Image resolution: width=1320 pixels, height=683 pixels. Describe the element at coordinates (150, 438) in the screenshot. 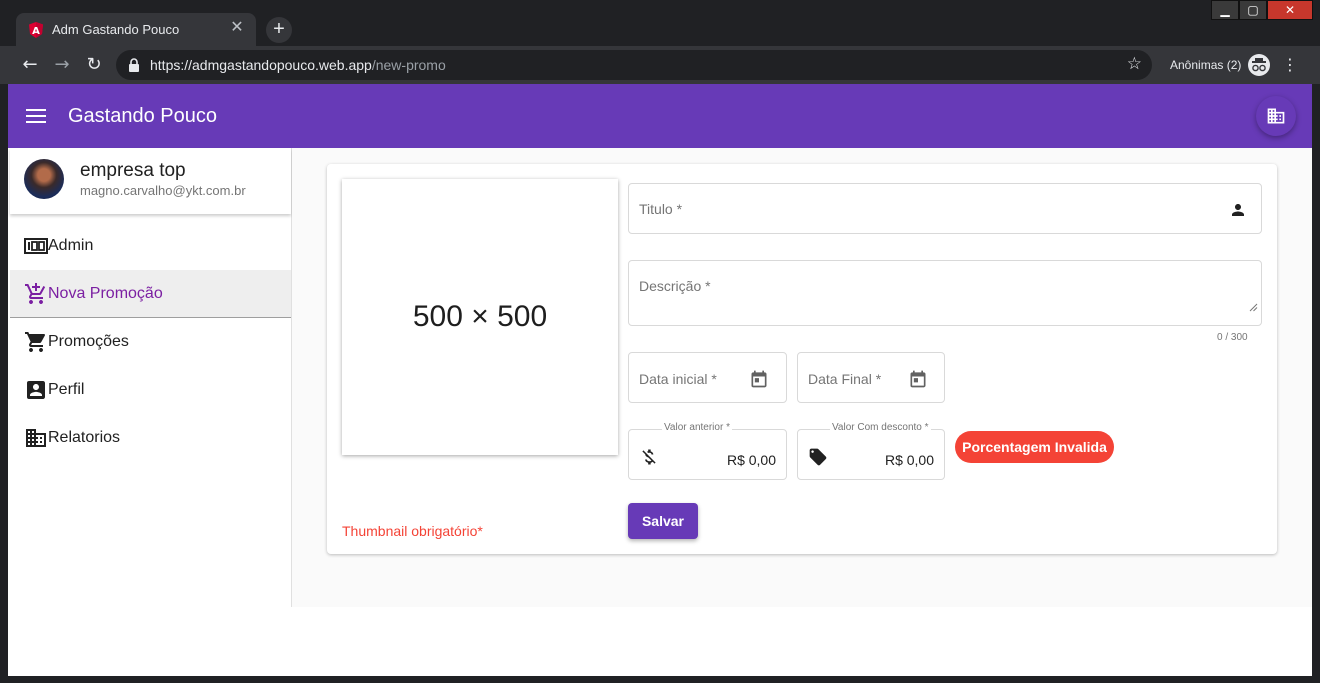

I see `sidebar-item-relatorios: Relatorios` at that location.